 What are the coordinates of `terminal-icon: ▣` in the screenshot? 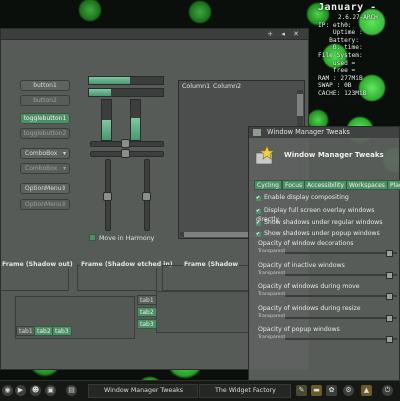 It's located at (50, 390).